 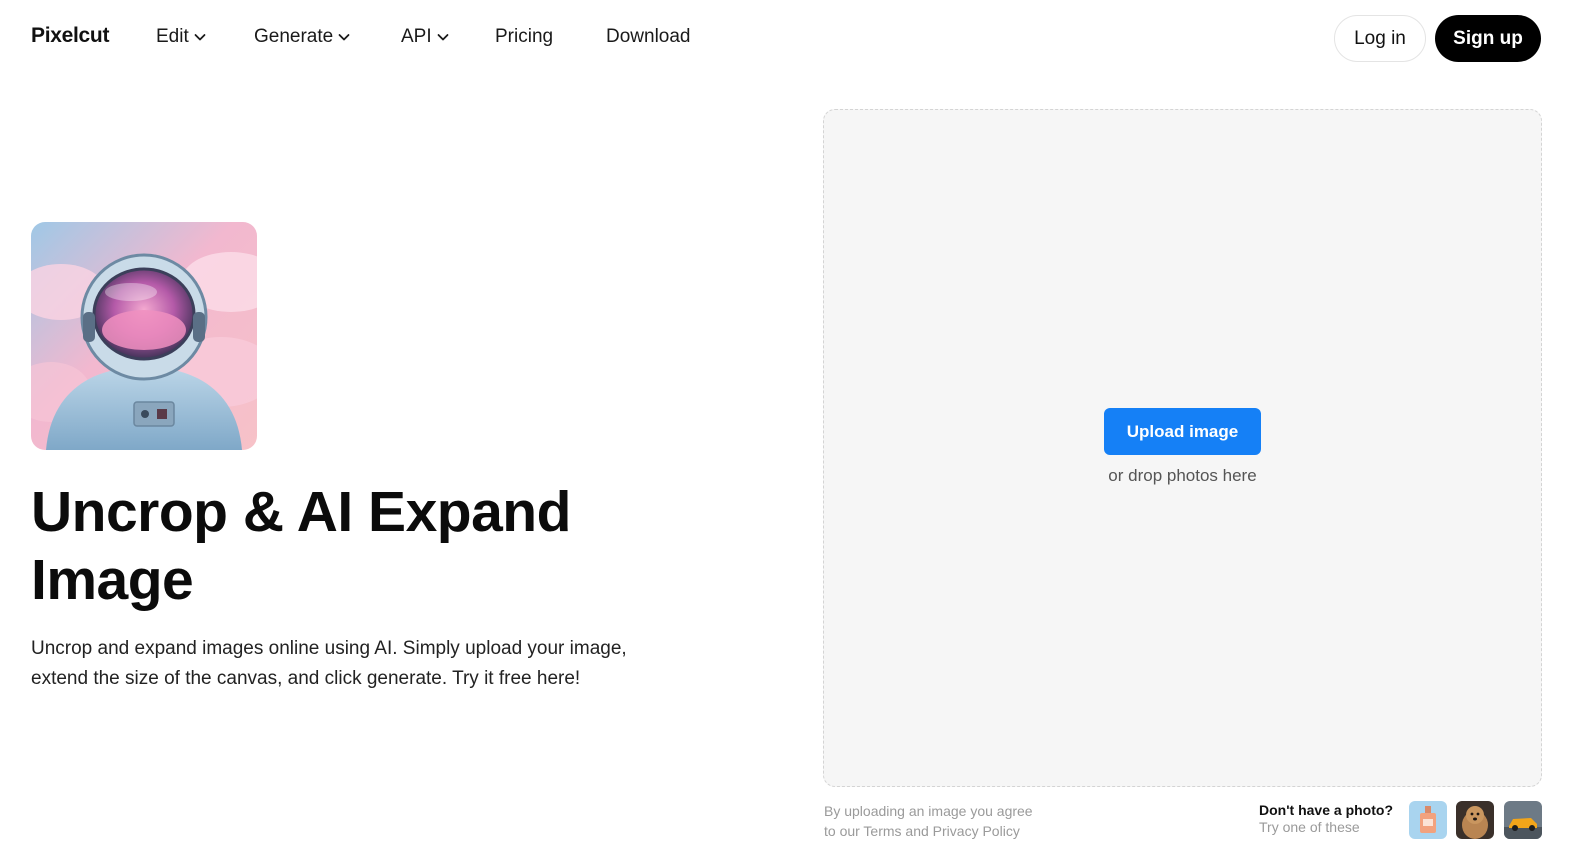 I want to click on sample-perfume-thumbnail, so click(x=1428, y=820).